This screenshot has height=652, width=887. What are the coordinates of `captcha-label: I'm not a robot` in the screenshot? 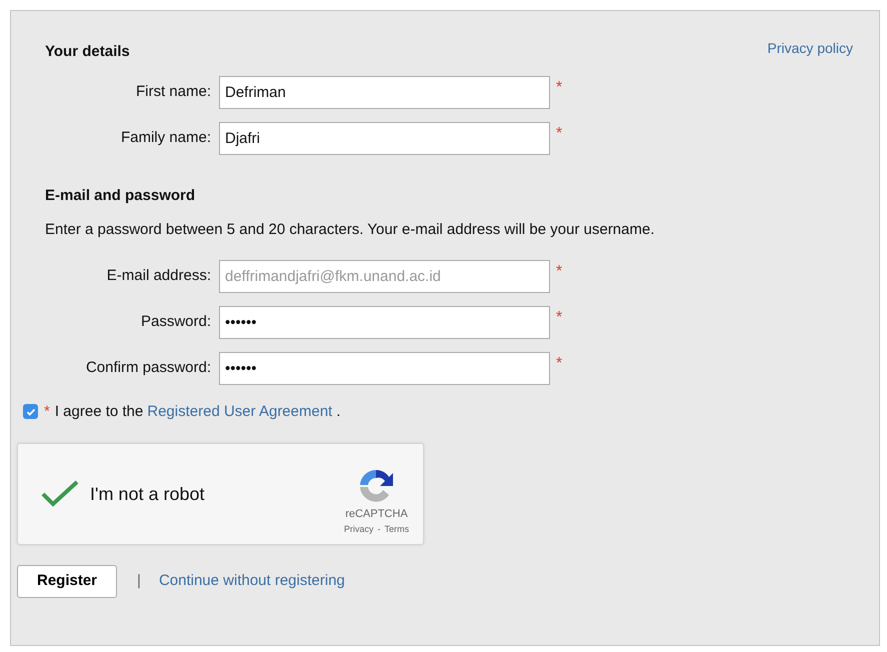 It's located at (148, 494).